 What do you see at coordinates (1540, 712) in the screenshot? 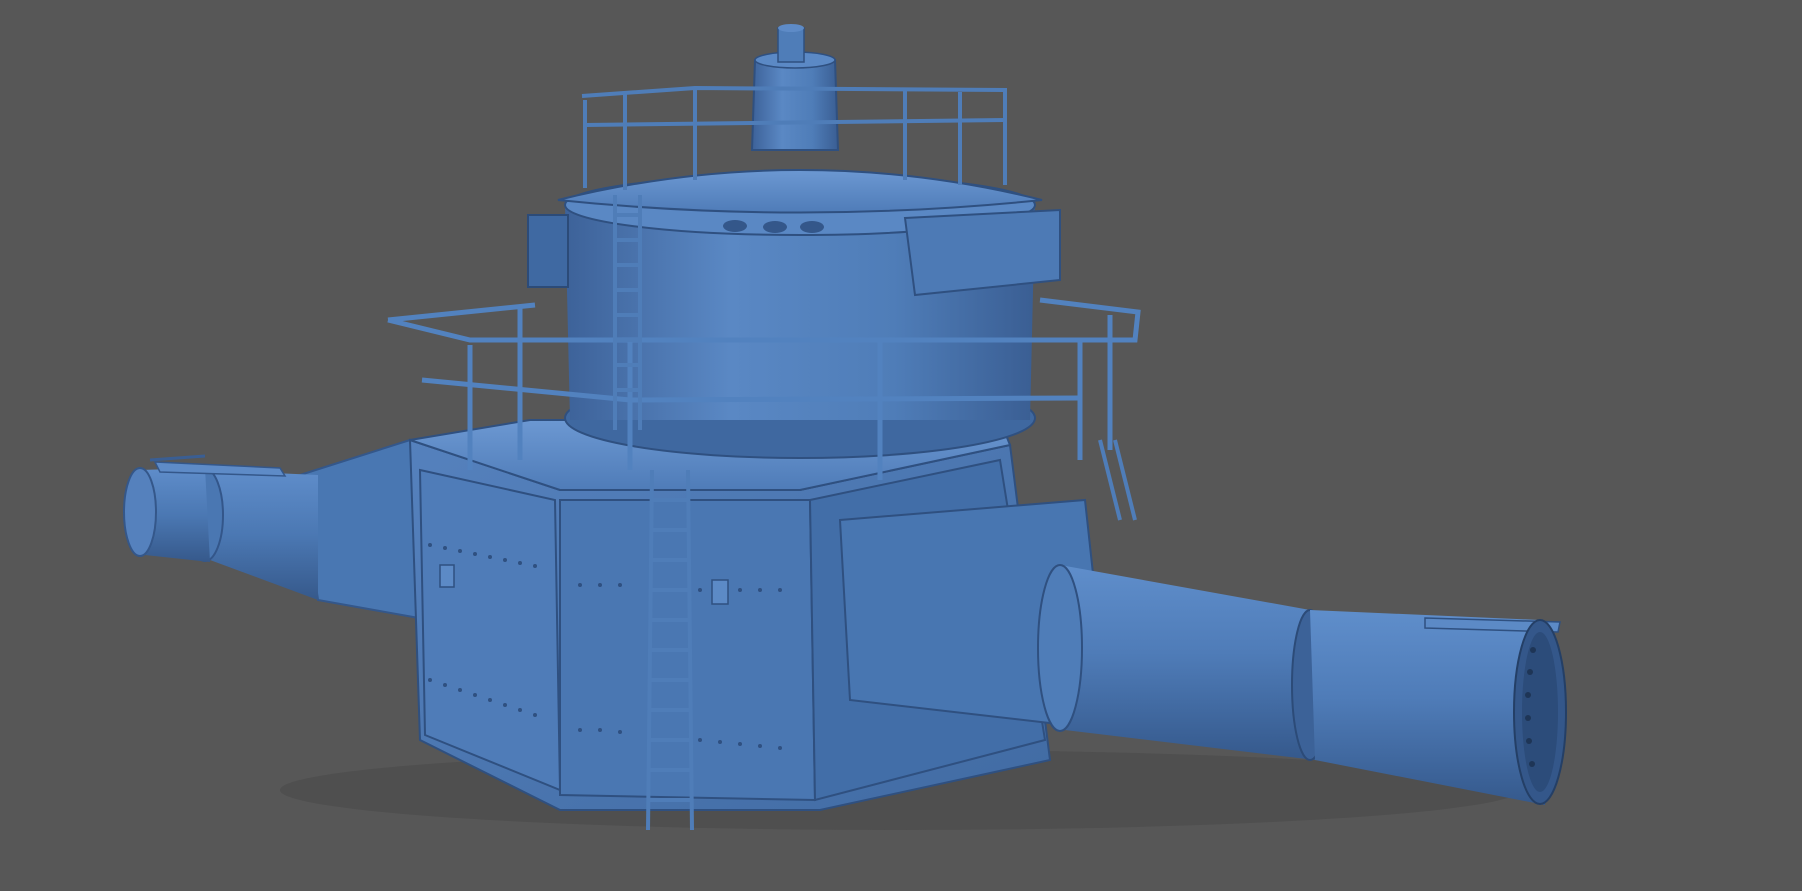
I see `end-flange` at bounding box center [1540, 712].